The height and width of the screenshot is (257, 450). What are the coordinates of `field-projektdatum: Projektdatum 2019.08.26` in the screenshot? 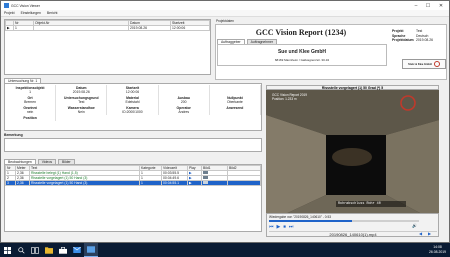 It's located at (412, 40).